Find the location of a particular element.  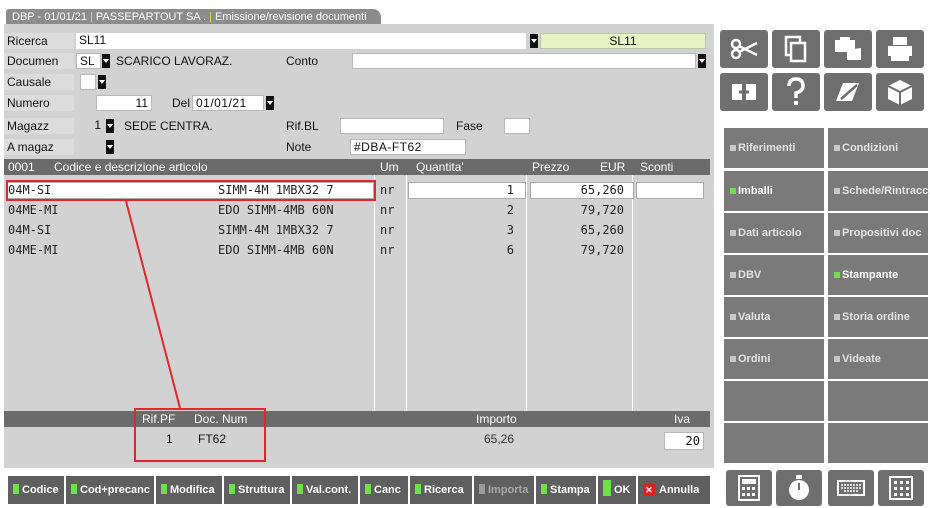

propositivi-doc-label: Propositivi doc is located at coordinates (882, 233).